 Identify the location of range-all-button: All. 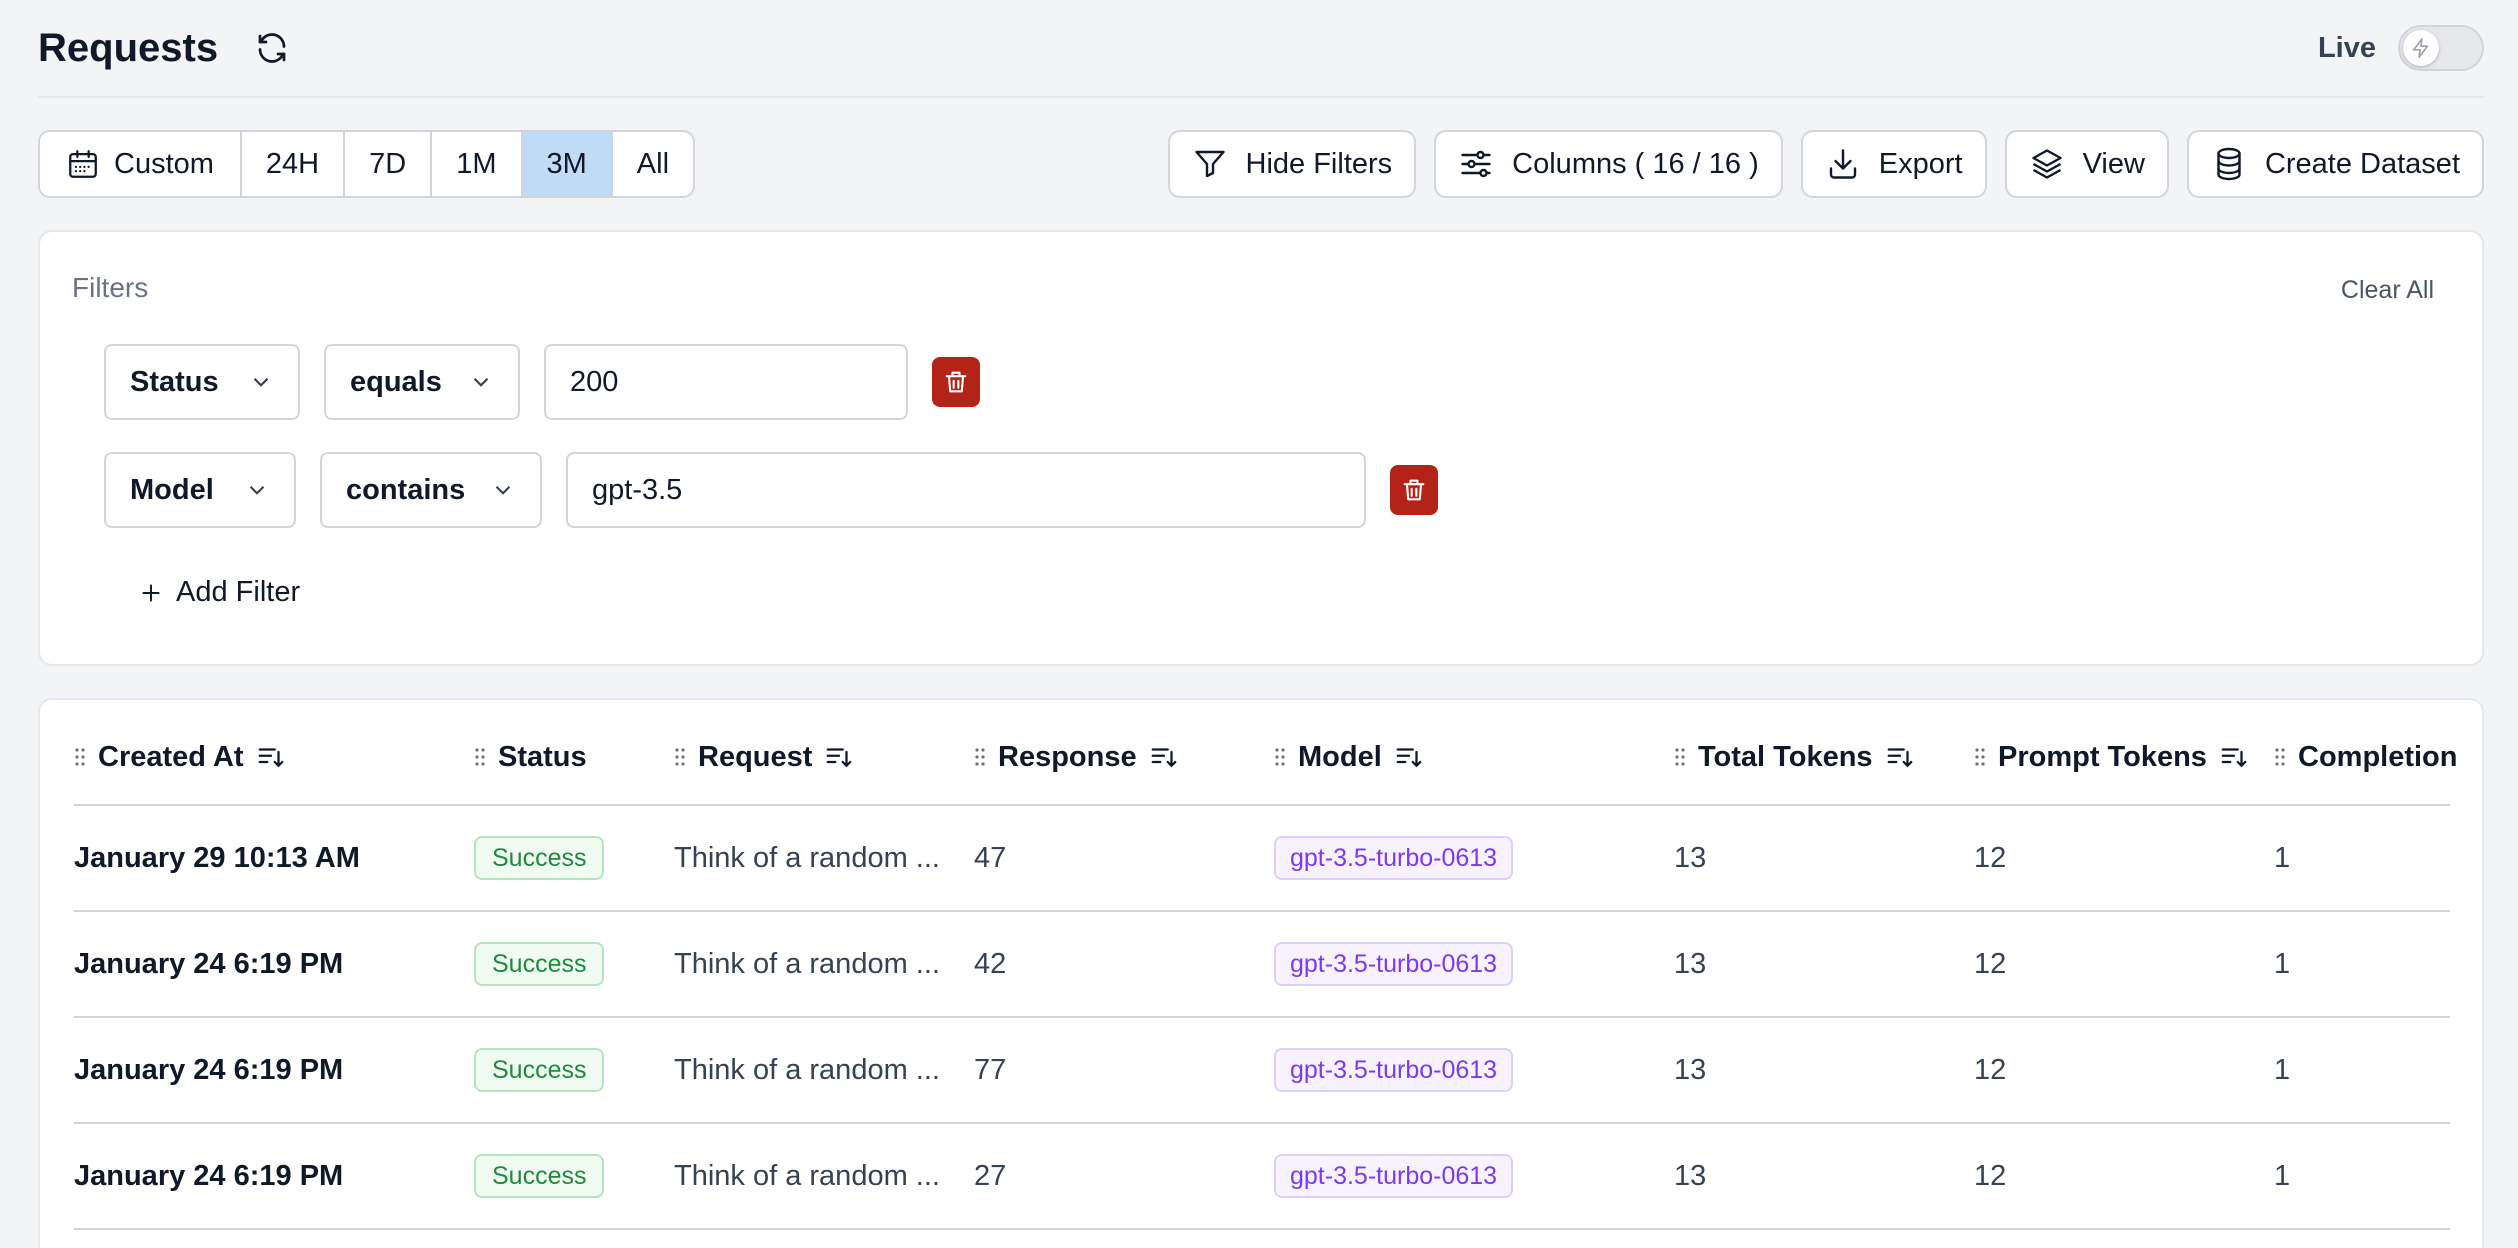
(653, 164).